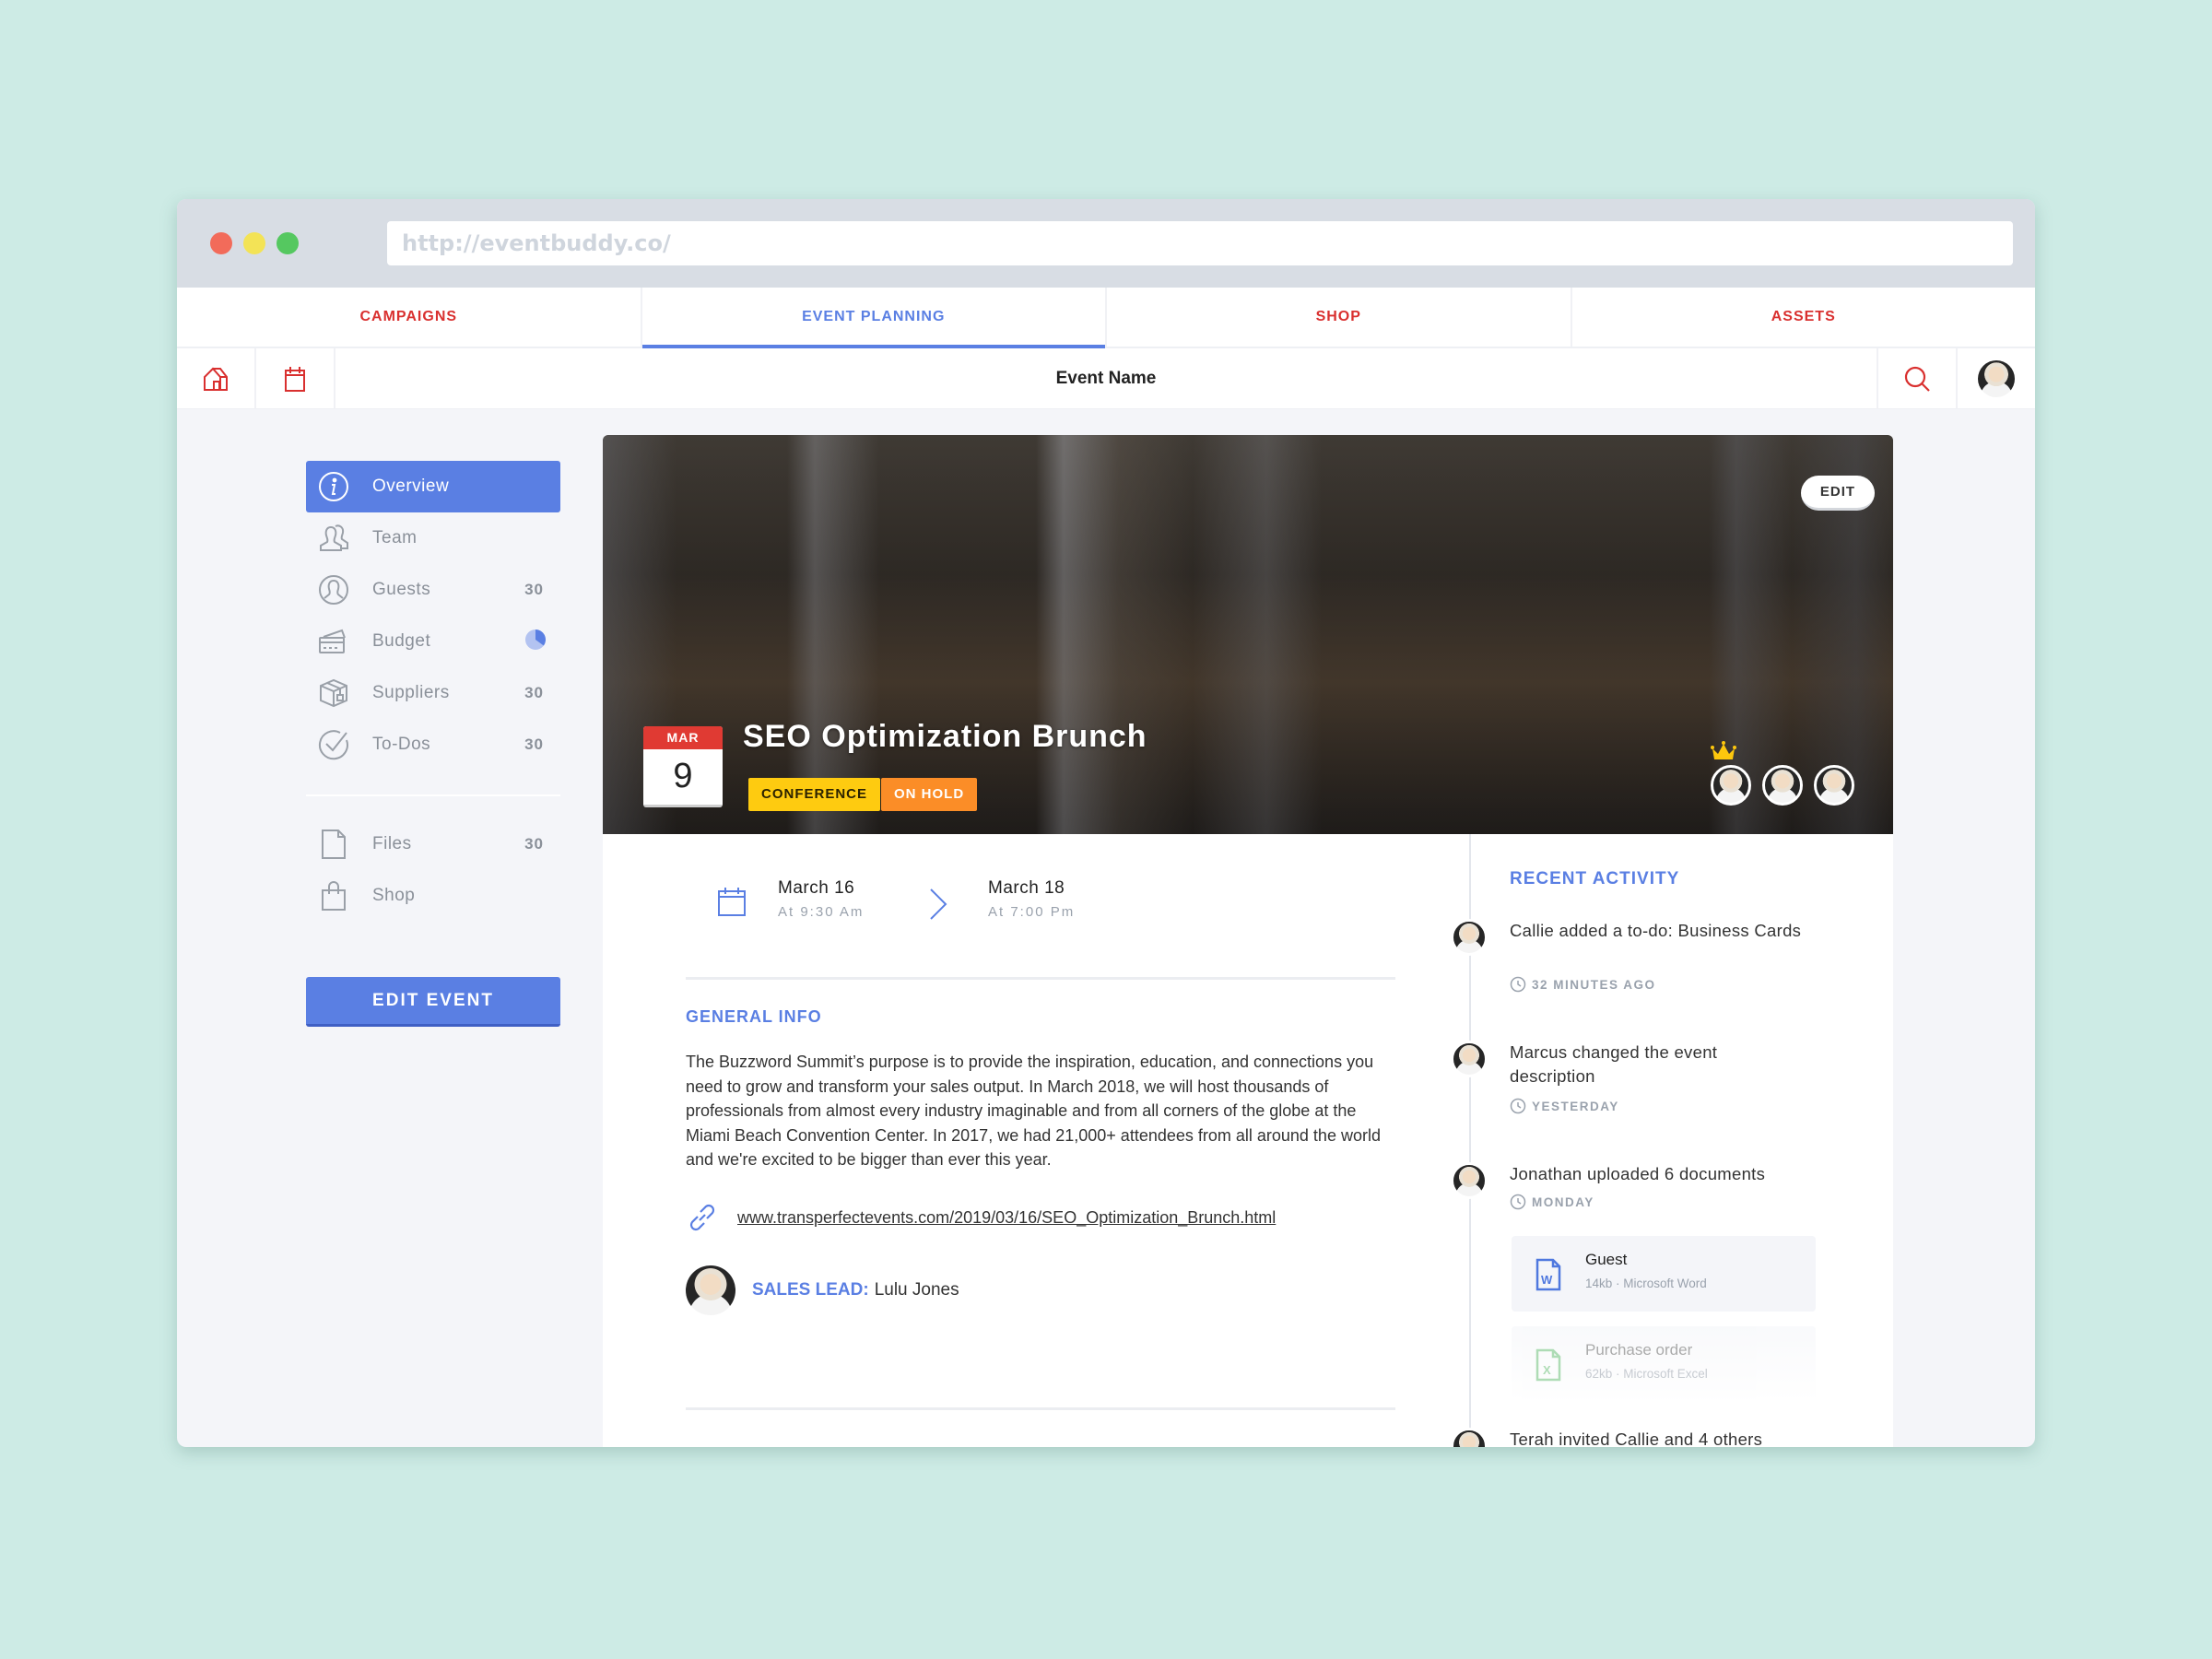 The width and height of the screenshot is (2212, 1659). I want to click on date-badge-day: 9, so click(683, 776).